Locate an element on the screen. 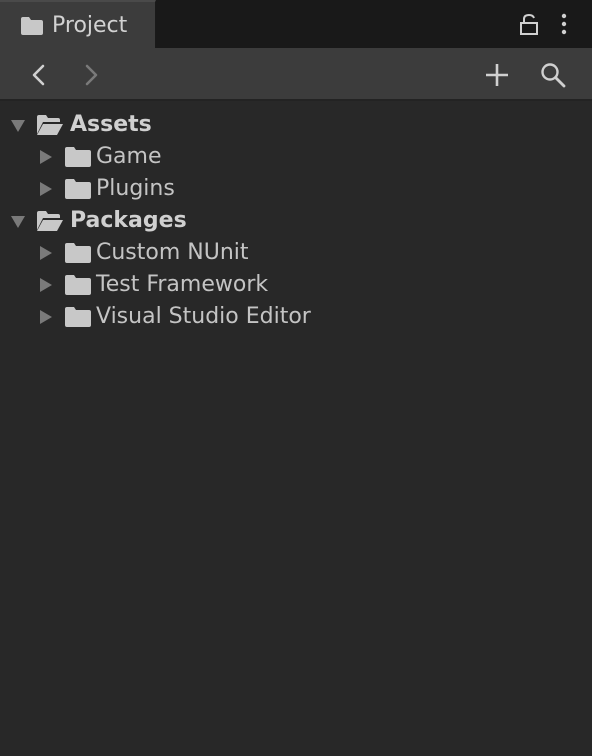  tree-item-plugins: Plugins is located at coordinates (296, 189).